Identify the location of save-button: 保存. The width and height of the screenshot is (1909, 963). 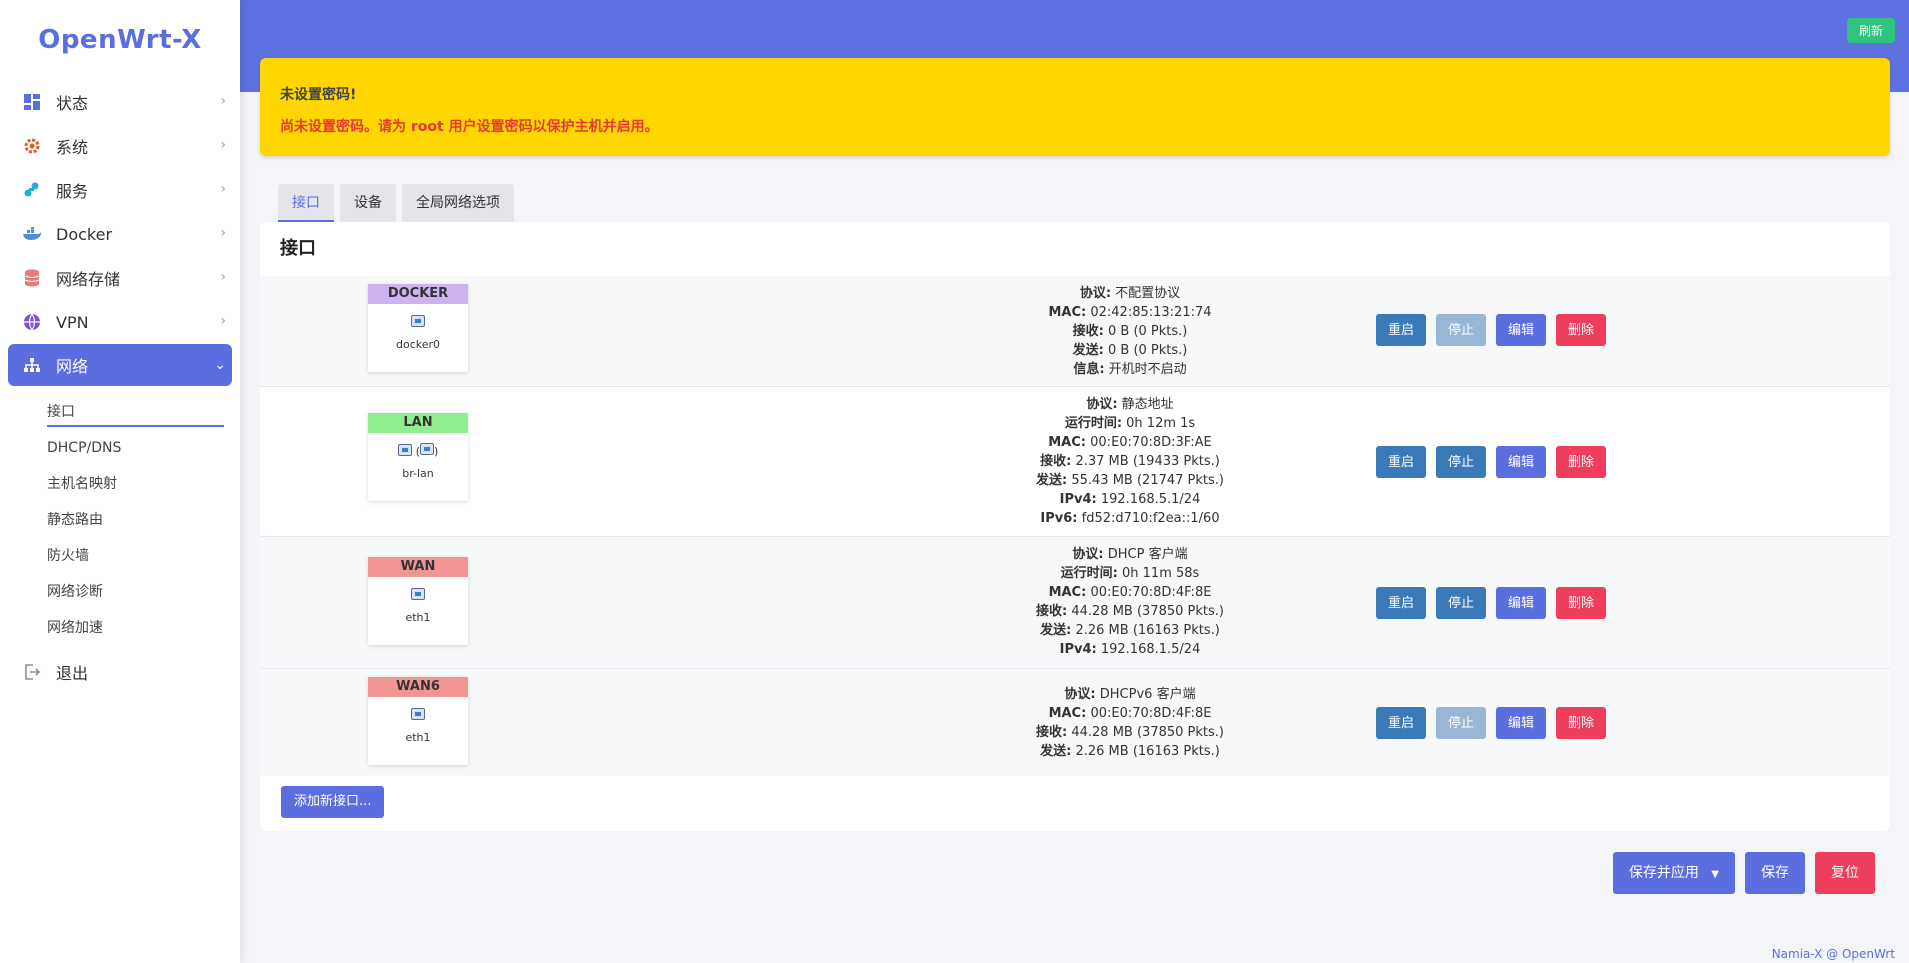
(1775, 873).